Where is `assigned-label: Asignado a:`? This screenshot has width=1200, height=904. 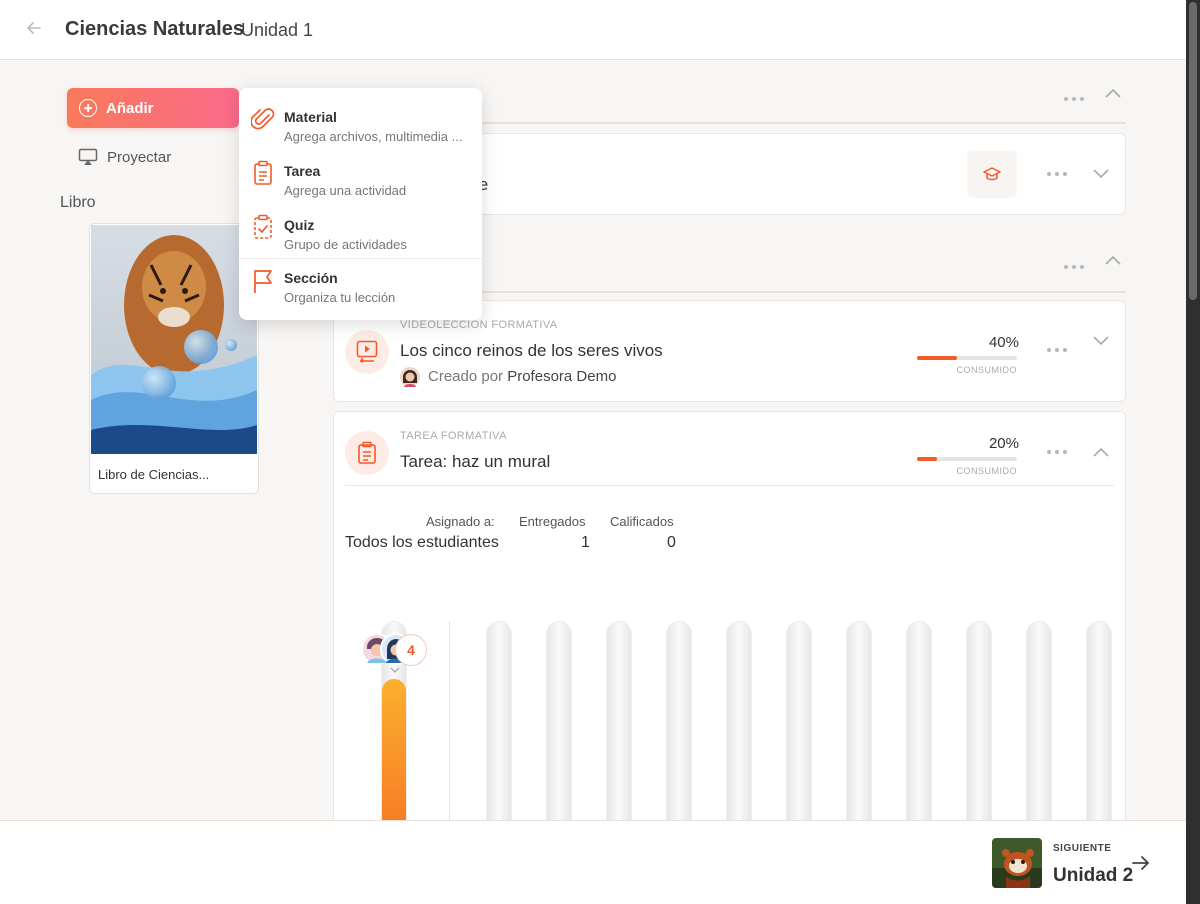
assigned-label: Asignado a: is located at coordinates (460, 521).